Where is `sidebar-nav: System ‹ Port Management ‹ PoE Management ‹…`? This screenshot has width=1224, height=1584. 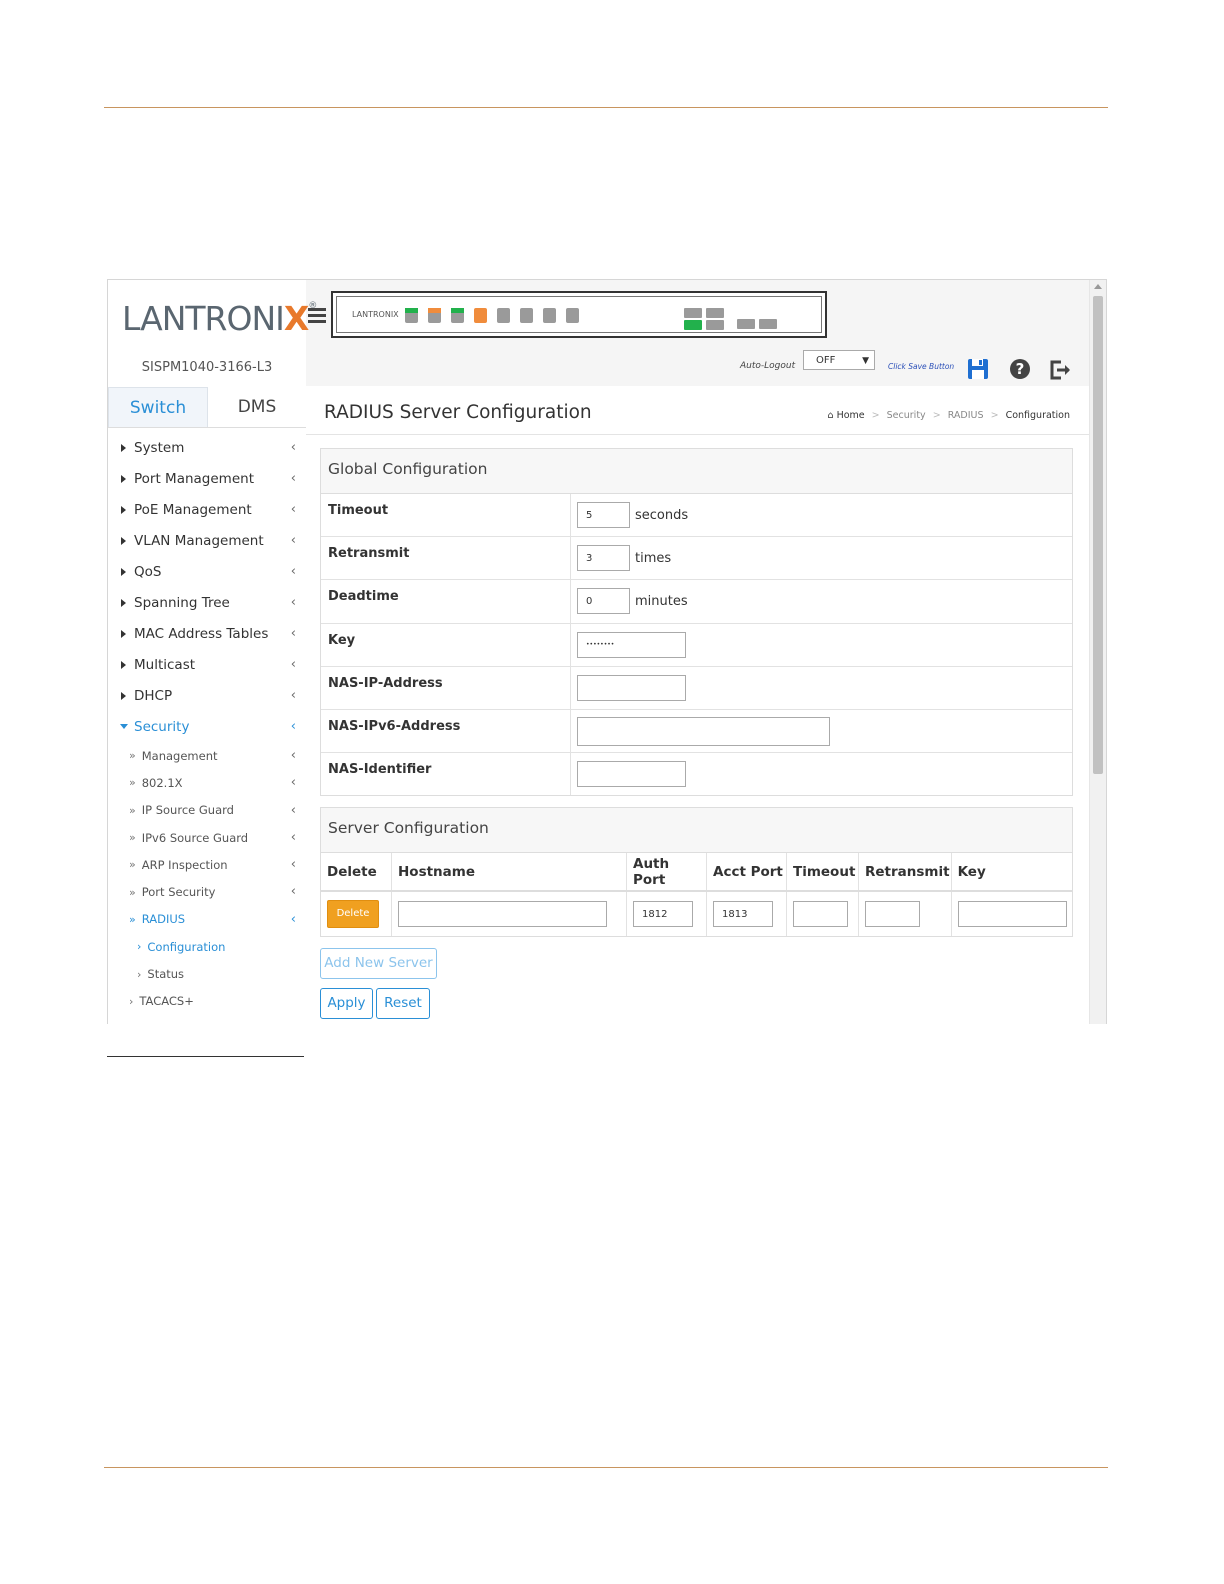
sidebar-nav: System ‹ Port Management ‹ PoE Management ‹… is located at coordinates (207, 723).